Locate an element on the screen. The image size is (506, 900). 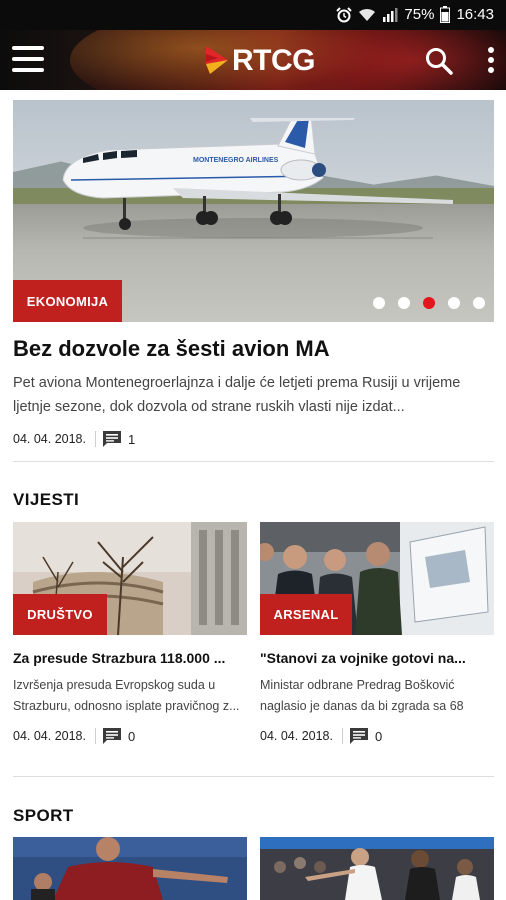
hero-article-meta: 04. 04. 2018. 1 is located at coordinates (74, 439).